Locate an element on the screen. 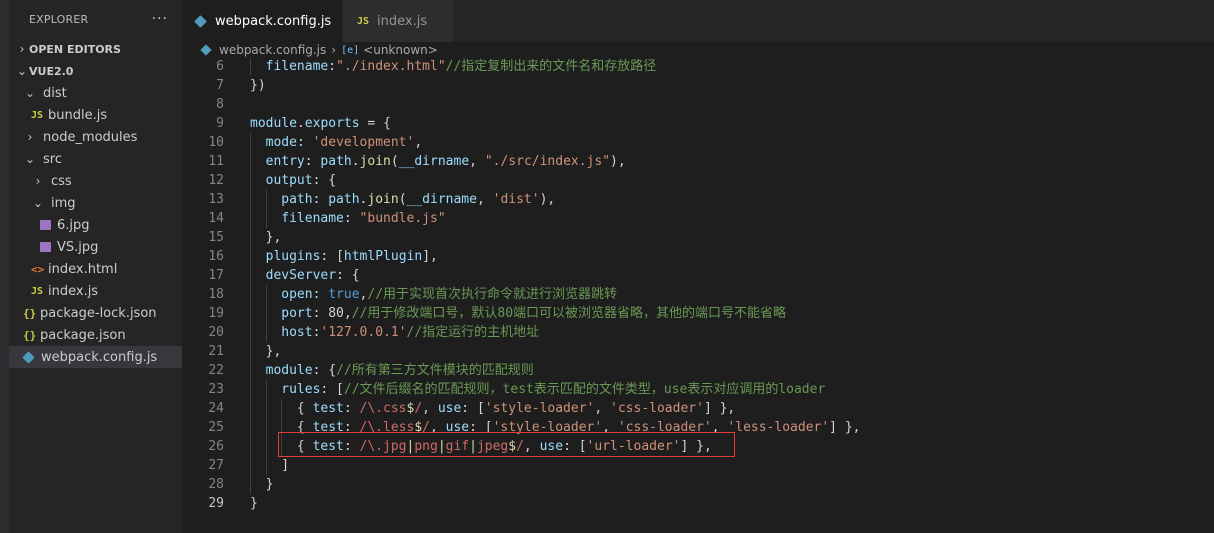  code-line: 9 module.exports = { is located at coordinates (698, 123).